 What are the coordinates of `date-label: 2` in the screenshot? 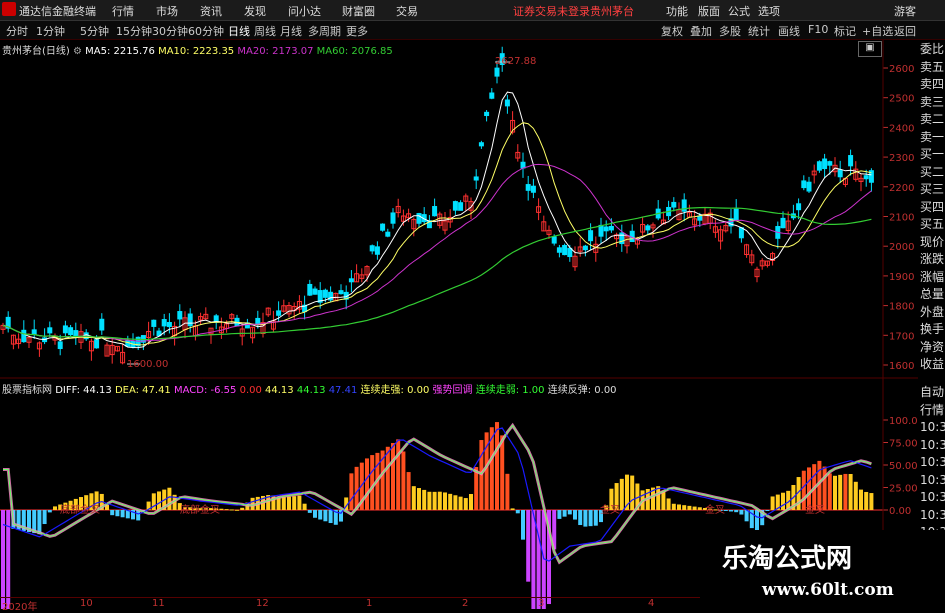 It's located at (465, 603).